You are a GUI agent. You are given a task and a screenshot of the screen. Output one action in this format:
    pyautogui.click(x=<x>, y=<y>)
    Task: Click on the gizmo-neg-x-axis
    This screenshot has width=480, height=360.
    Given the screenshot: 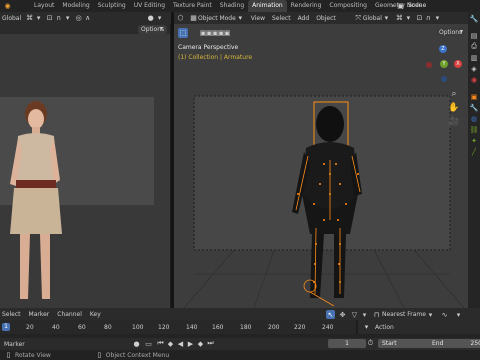 What is the action you would take?
    pyautogui.click(x=429, y=65)
    